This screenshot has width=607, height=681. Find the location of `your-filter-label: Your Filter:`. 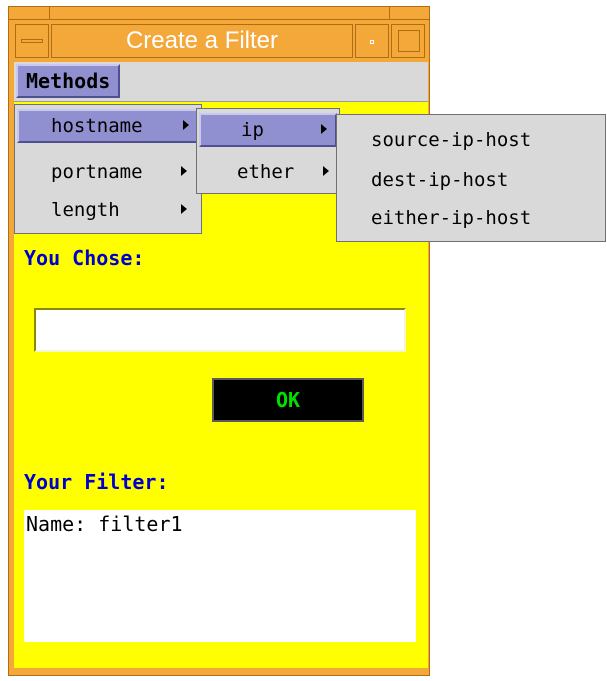

your-filter-label: Your Filter: is located at coordinates (96, 482).